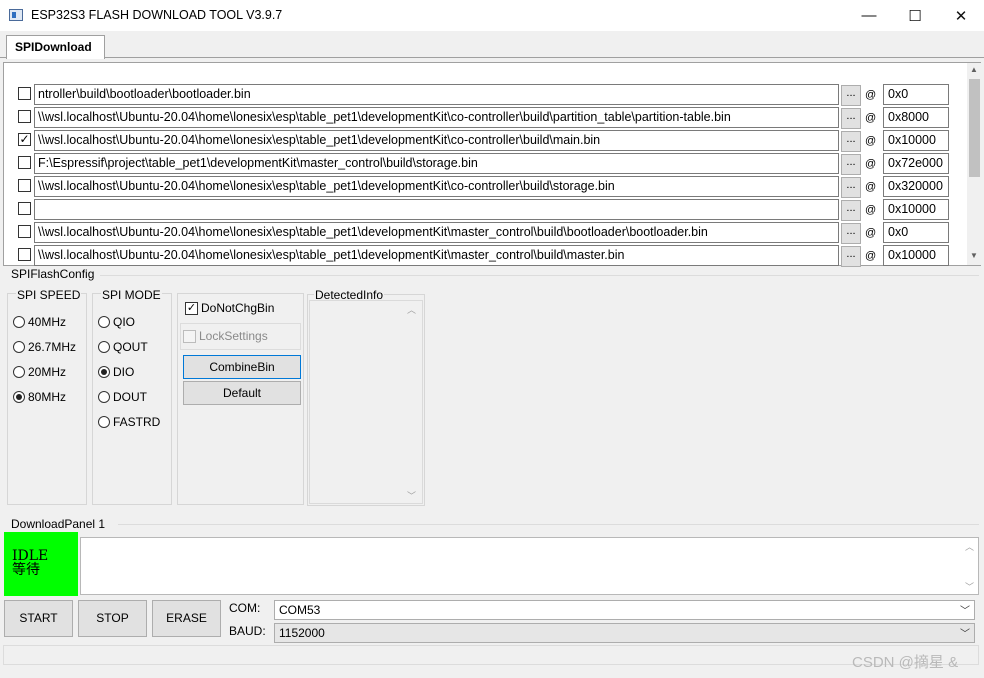  What do you see at coordinates (916, 117) in the screenshot?
I see `address-input: 0x8000` at bounding box center [916, 117].